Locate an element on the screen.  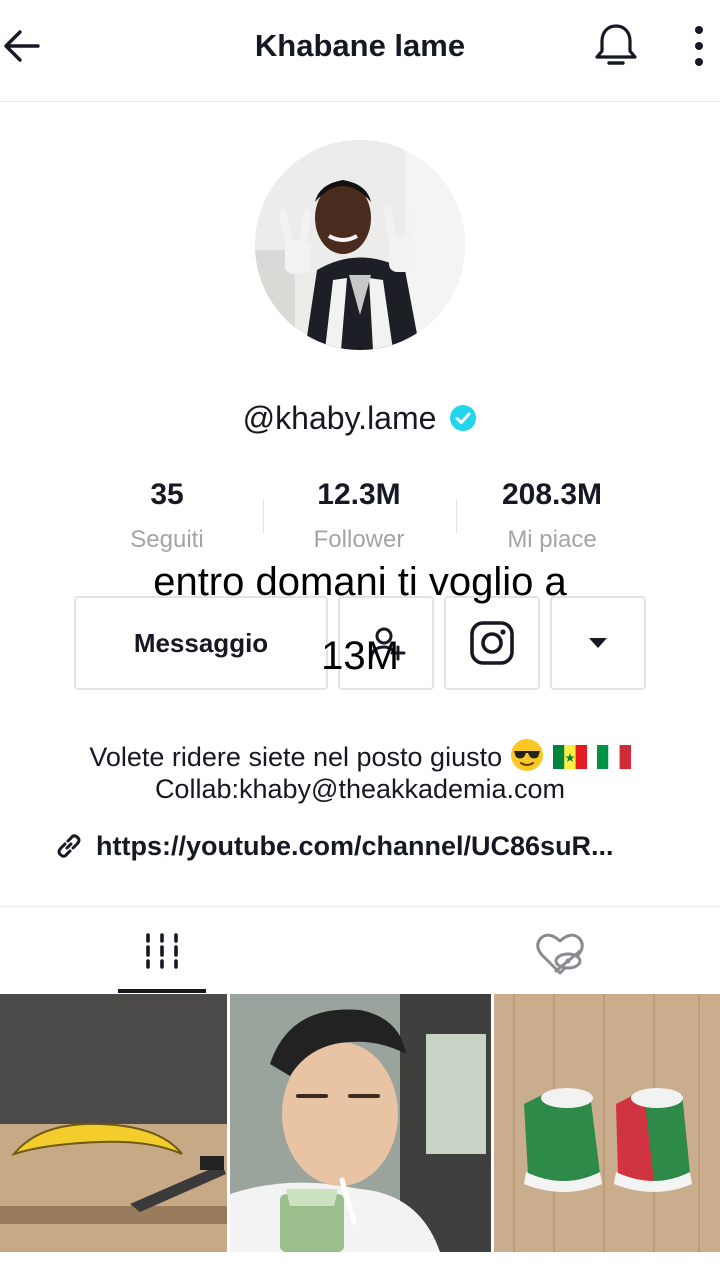
stat-following: 35 Seguiti is located at coordinates (167, 516).